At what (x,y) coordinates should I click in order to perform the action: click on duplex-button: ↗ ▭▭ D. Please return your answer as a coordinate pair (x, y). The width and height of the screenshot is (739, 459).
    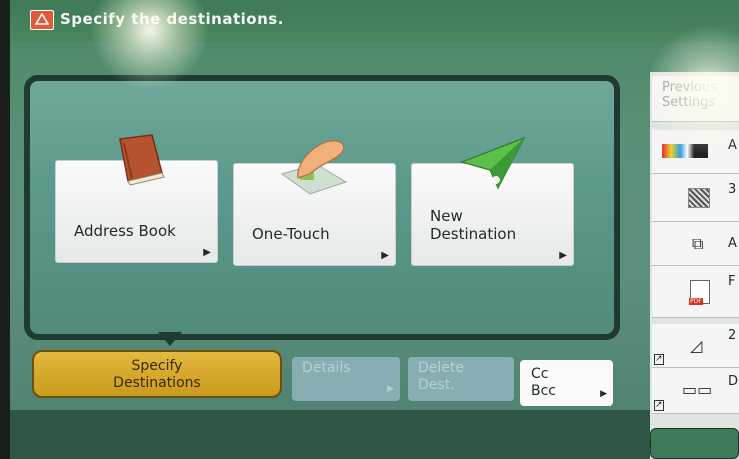
    Looking at the image, I should click on (695, 391).